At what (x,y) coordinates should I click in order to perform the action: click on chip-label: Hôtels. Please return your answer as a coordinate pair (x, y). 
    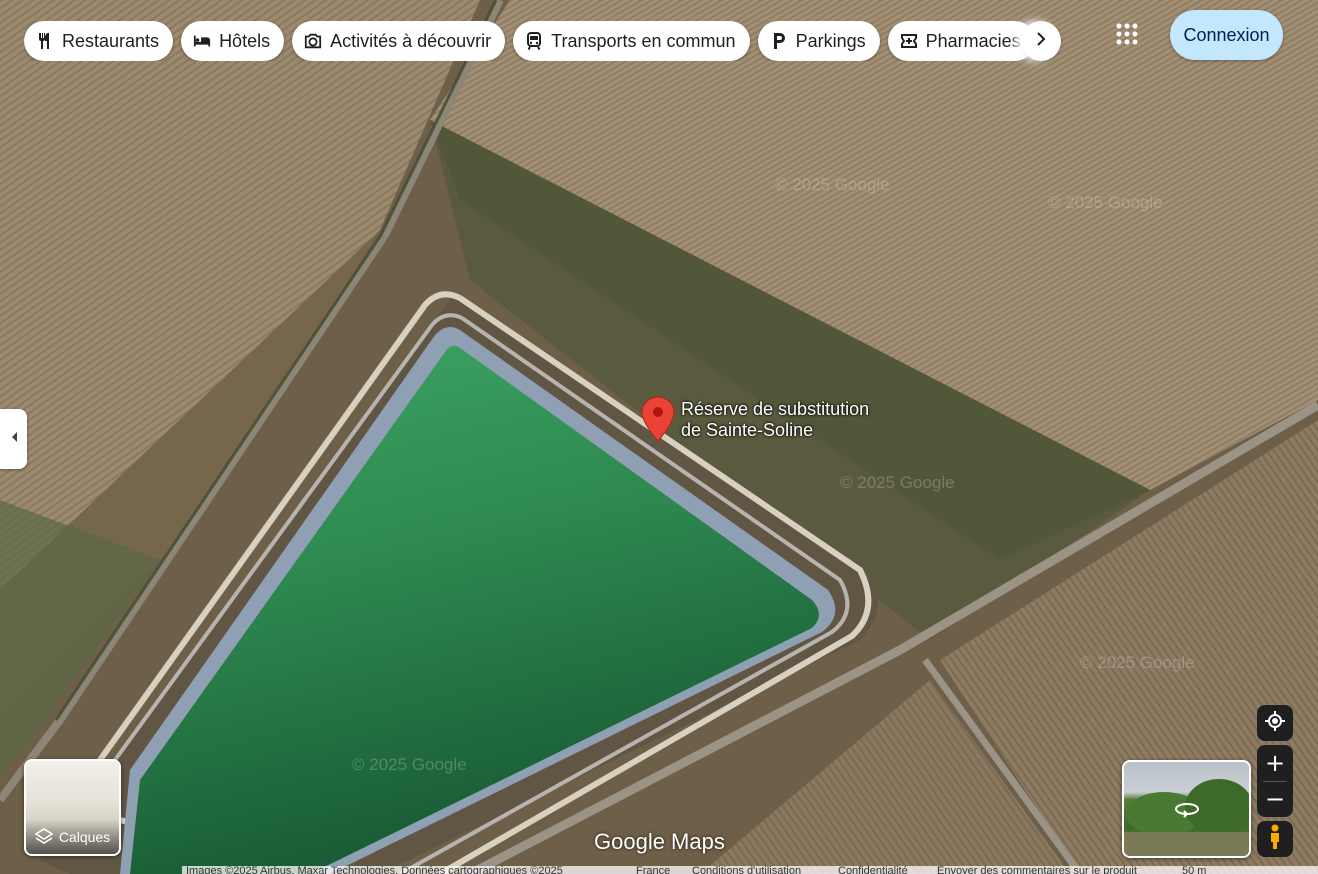
    Looking at the image, I should click on (245, 40).